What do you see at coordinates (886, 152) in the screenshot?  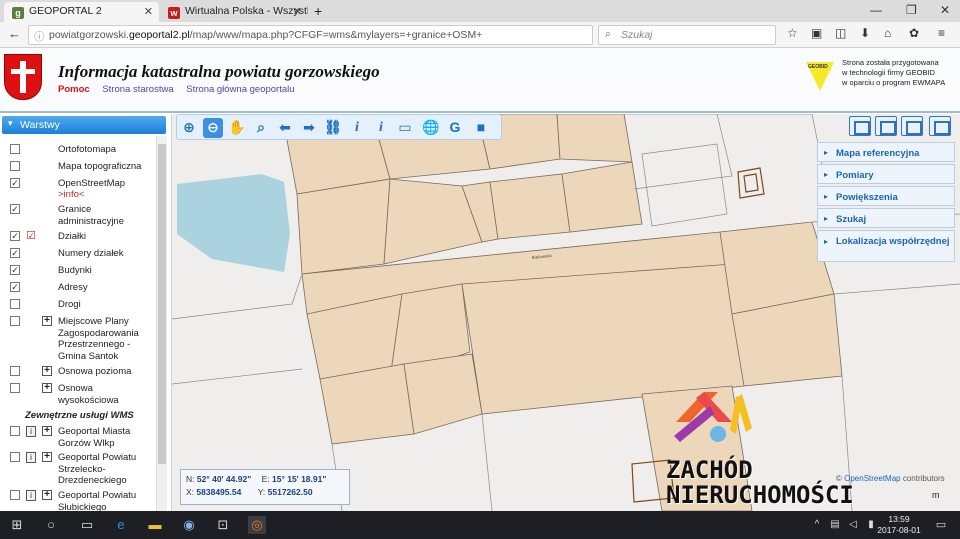 I see `panel-mapa-referencyjna: Mapa referencyjna` at bounding box center [886, 152].